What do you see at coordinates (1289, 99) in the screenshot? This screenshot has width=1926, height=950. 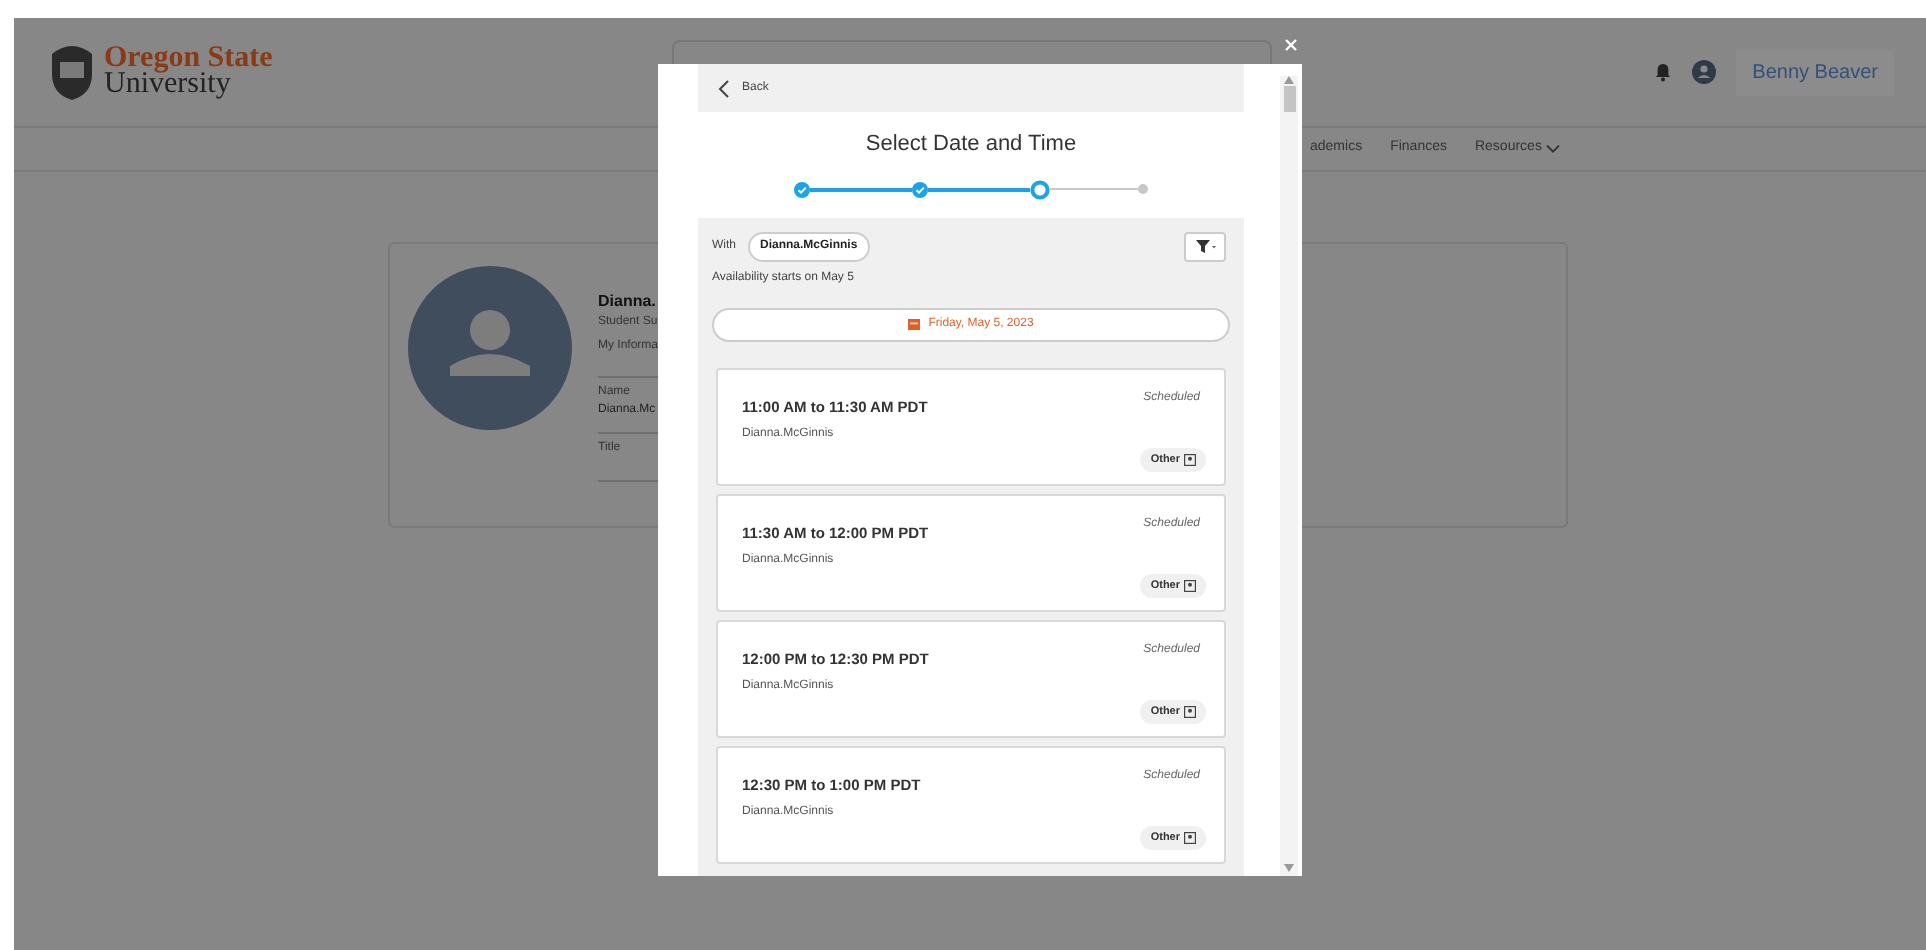 I see `scrollbar-thumb` at bounding box center [1289, 99].